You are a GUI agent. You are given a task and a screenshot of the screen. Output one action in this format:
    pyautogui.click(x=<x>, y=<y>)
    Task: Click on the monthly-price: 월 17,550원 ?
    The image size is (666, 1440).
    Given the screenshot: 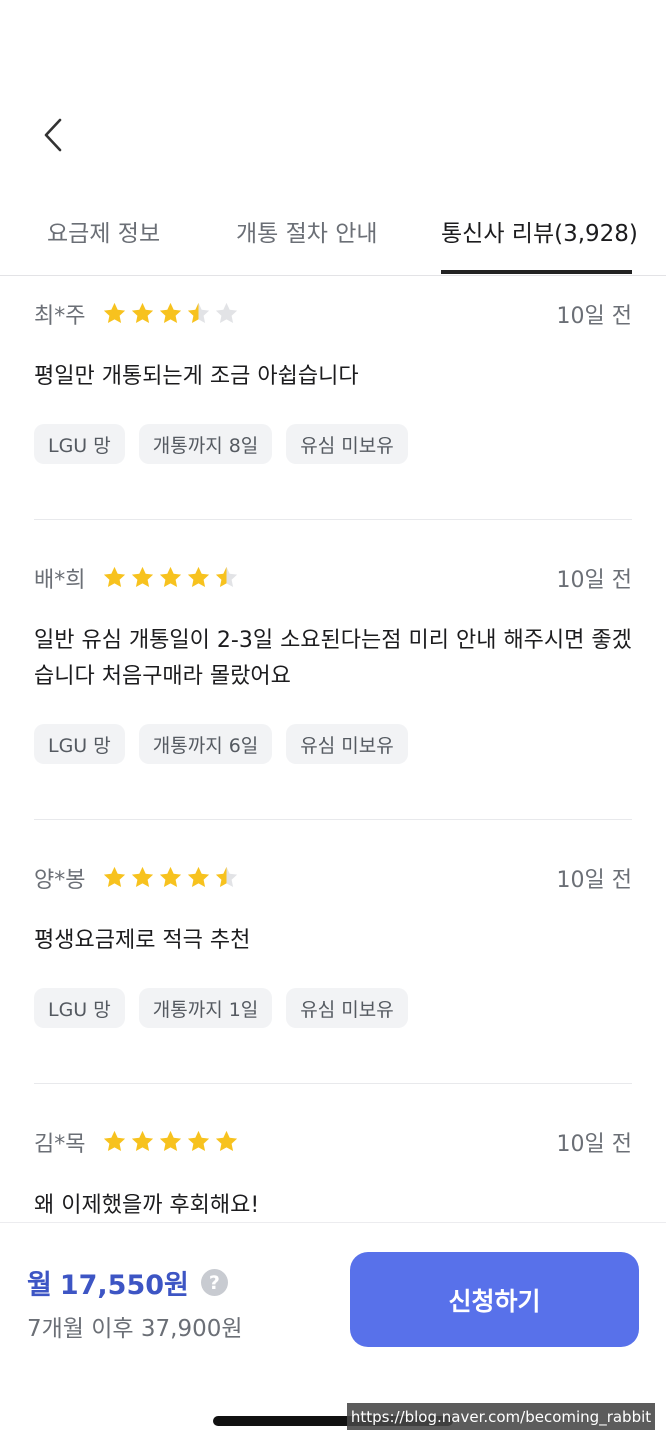 What is the action you would take?
    pyautogui.click(x=127, y=1282)
    